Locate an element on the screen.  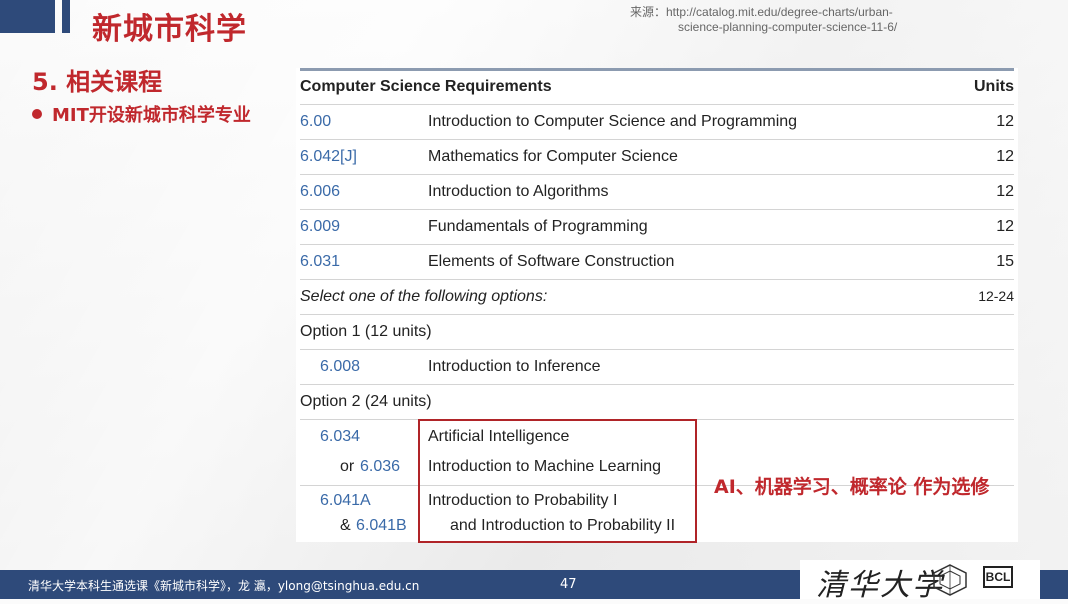
bullet-dot-icon is located at coordinates (37, 114).